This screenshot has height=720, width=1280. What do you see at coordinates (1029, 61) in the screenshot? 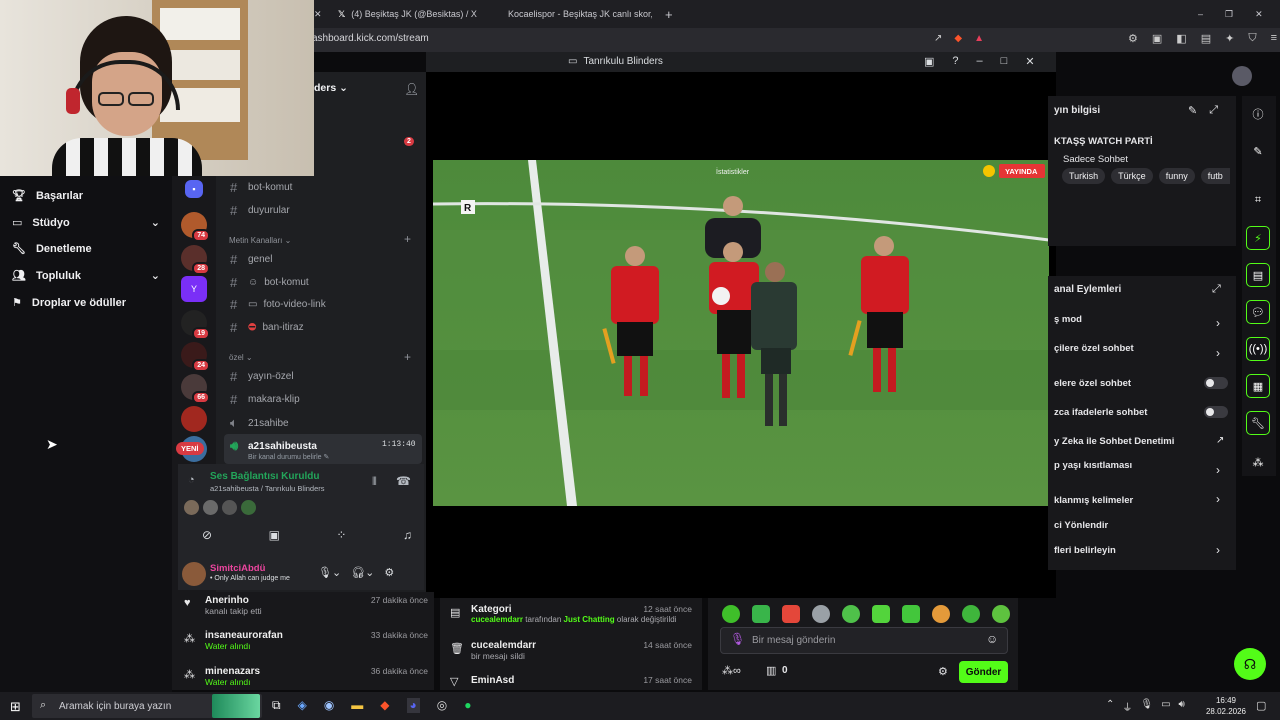
I see `close-icon: ✕` at bounding box center [1029, 61].